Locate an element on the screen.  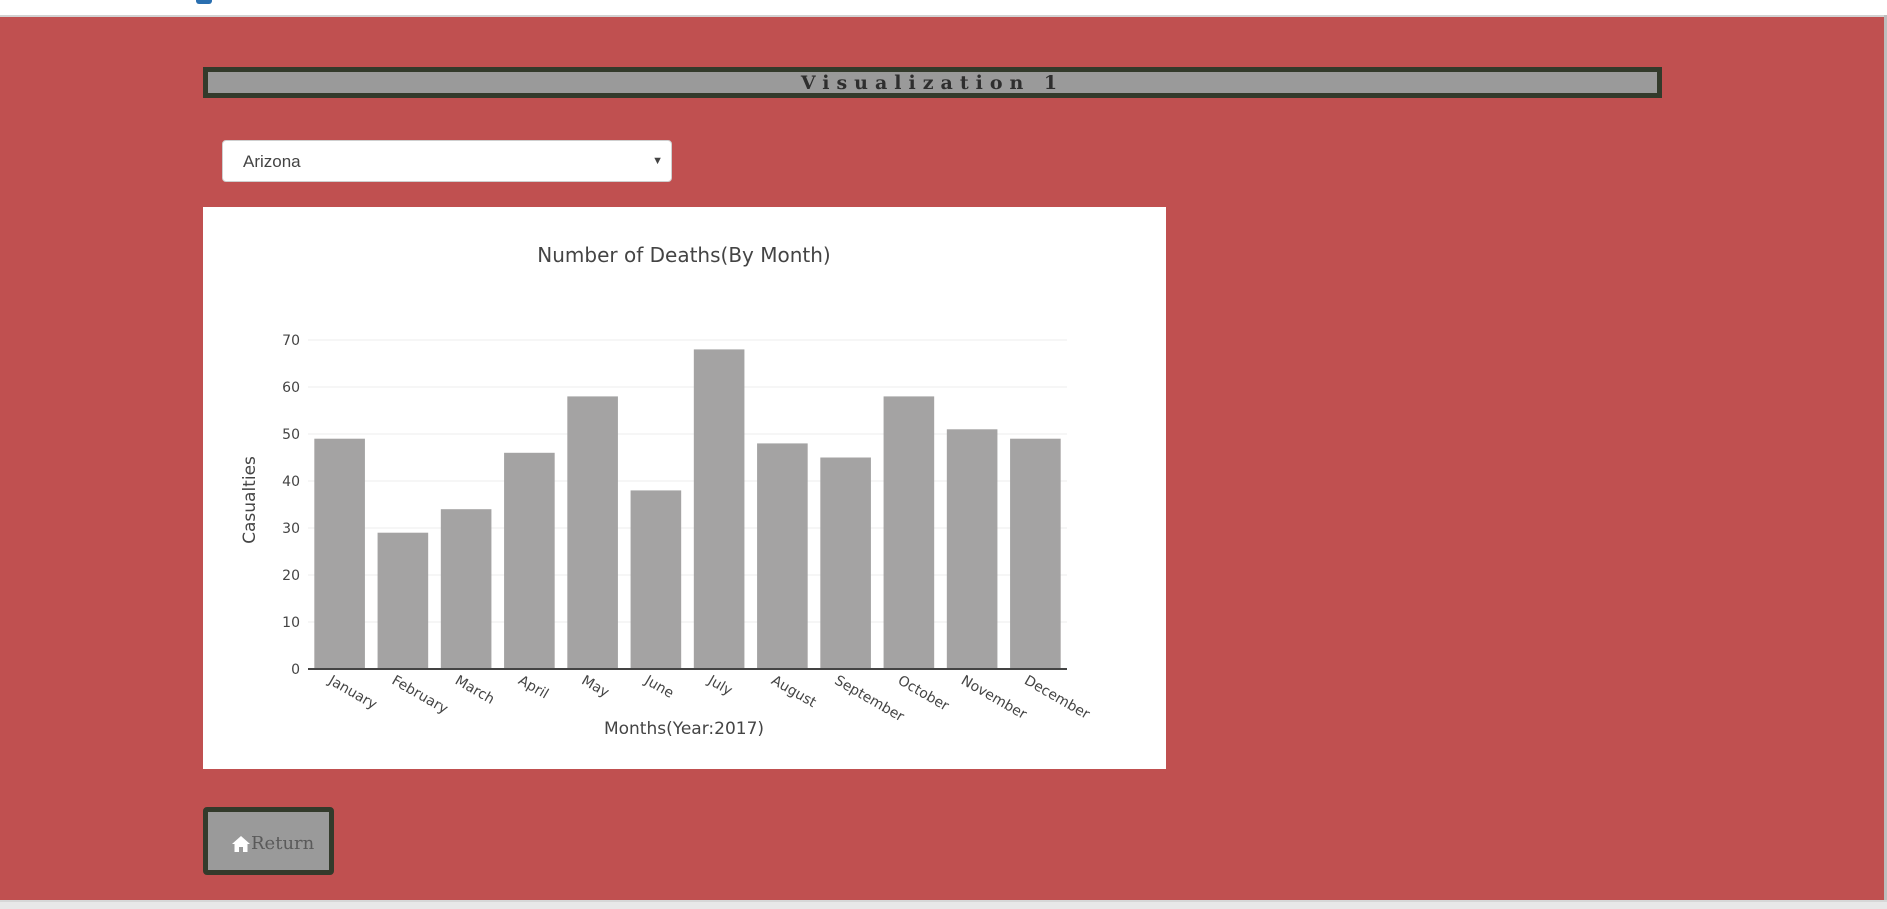
x-tick-label: May is located at coordinates (595, 687).